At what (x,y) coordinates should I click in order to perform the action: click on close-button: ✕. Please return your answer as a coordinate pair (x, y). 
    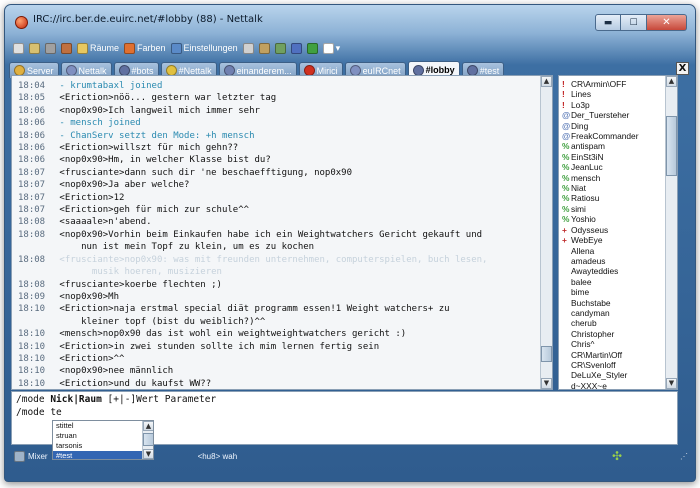
    Looking at the image, I should click on (667, 22).